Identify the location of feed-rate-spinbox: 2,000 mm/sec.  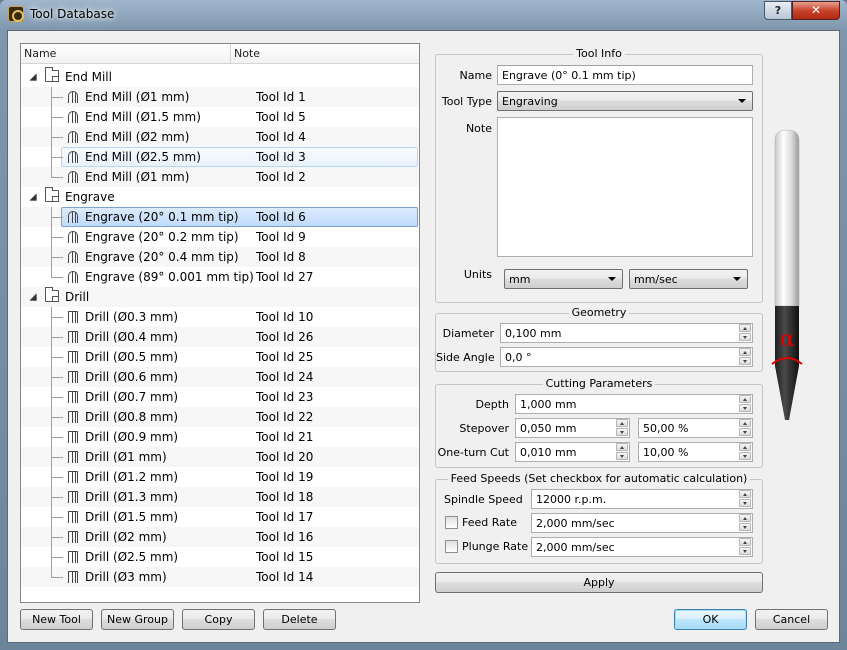
(642, 523).